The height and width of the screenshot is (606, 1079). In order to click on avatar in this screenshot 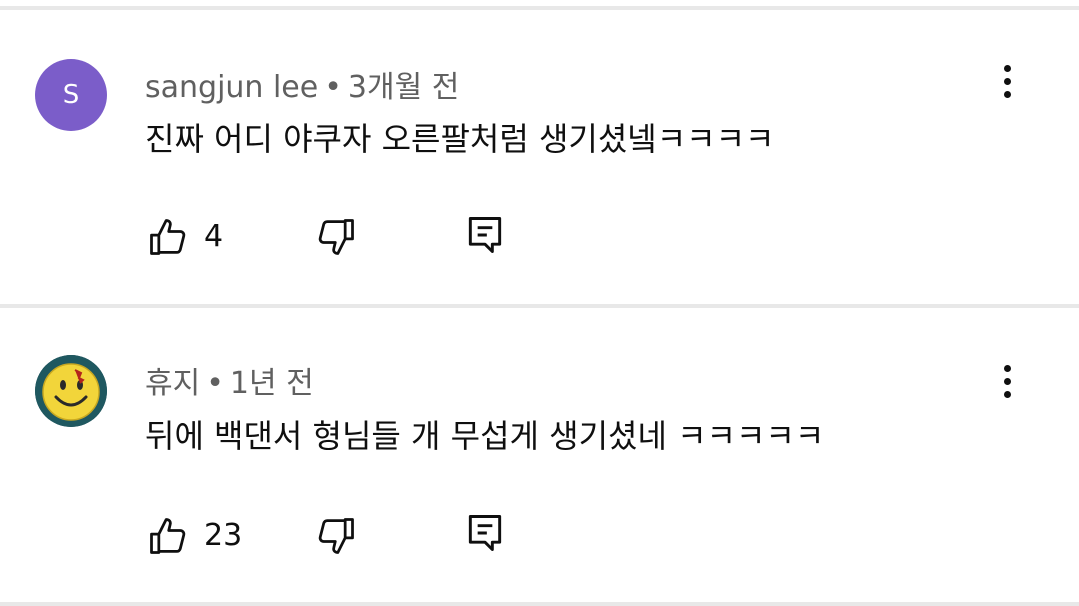, I will do `click(71, 391)`.